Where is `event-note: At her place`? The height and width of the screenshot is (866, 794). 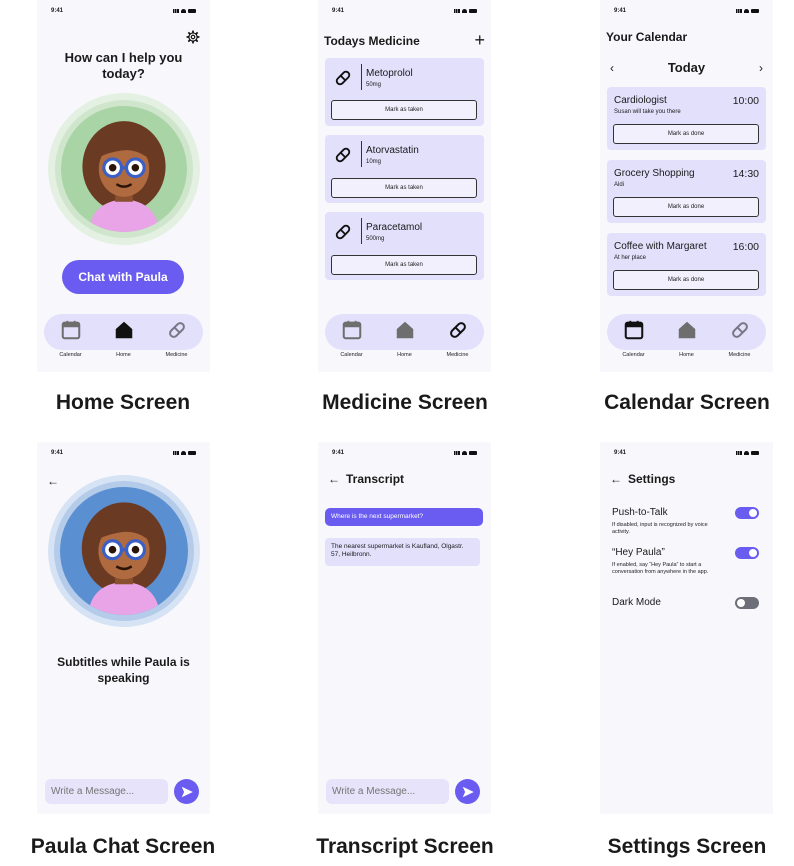
event-note: At her place is located at coordinates (630, 258).